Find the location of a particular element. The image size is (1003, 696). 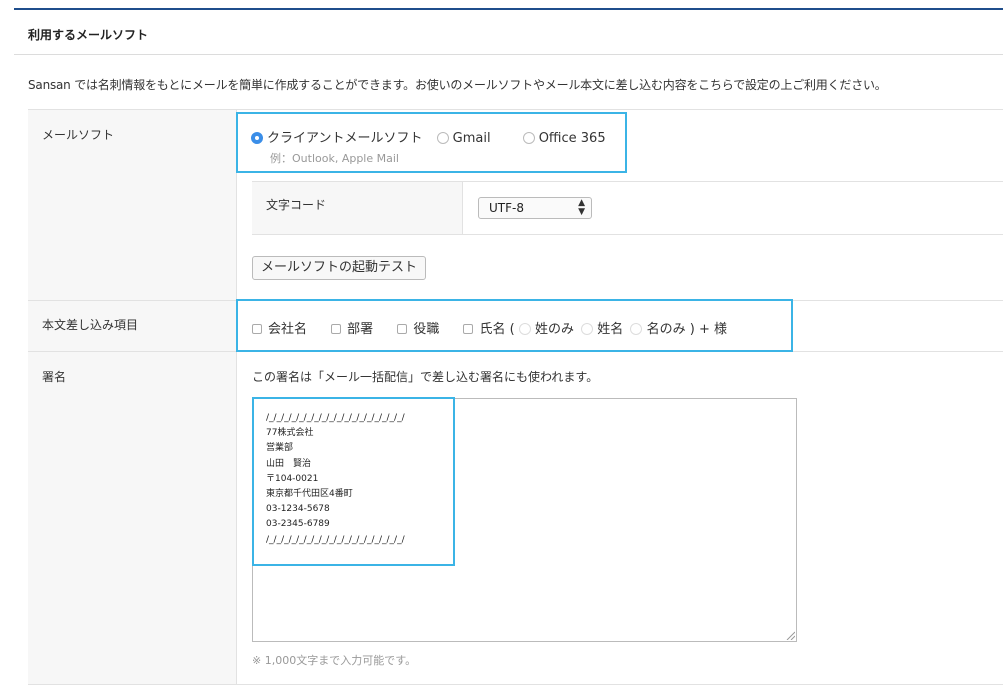

mail-launch-test-button: メールソフトの起動テスト is located at coordinates (339, 268).